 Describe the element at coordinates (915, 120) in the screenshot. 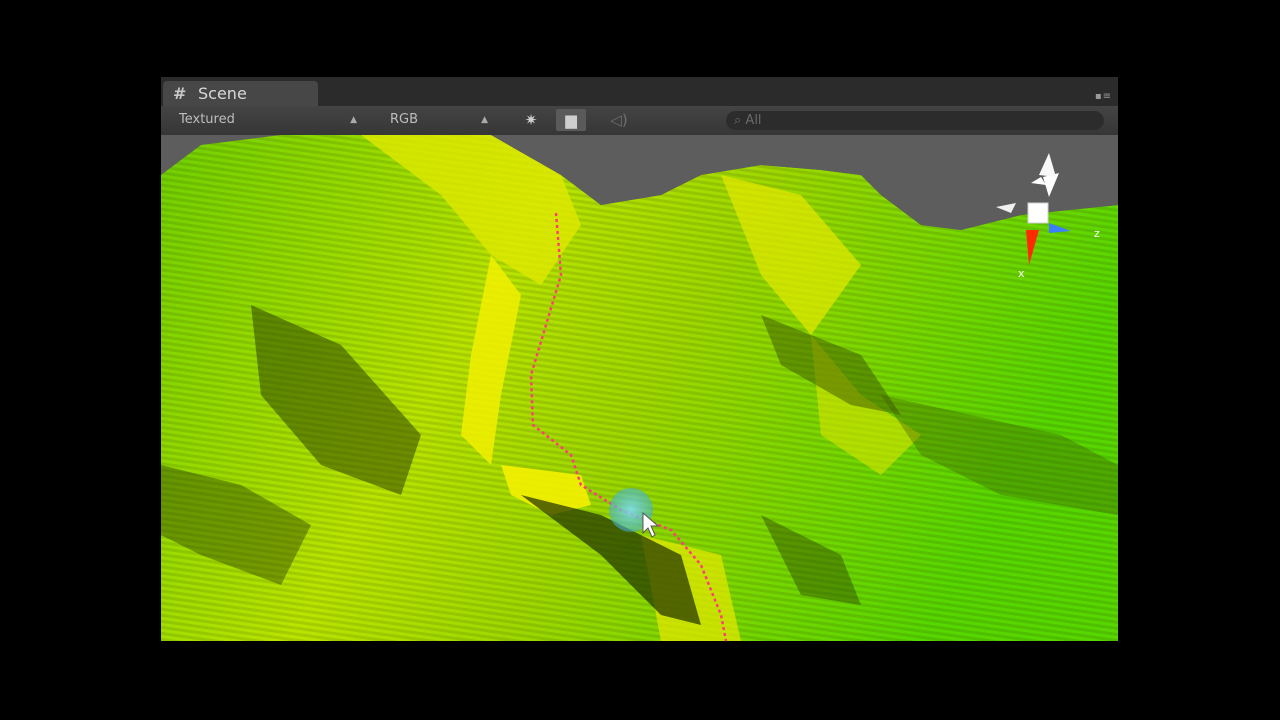

I see `search-input: ⌕ All` at that location.